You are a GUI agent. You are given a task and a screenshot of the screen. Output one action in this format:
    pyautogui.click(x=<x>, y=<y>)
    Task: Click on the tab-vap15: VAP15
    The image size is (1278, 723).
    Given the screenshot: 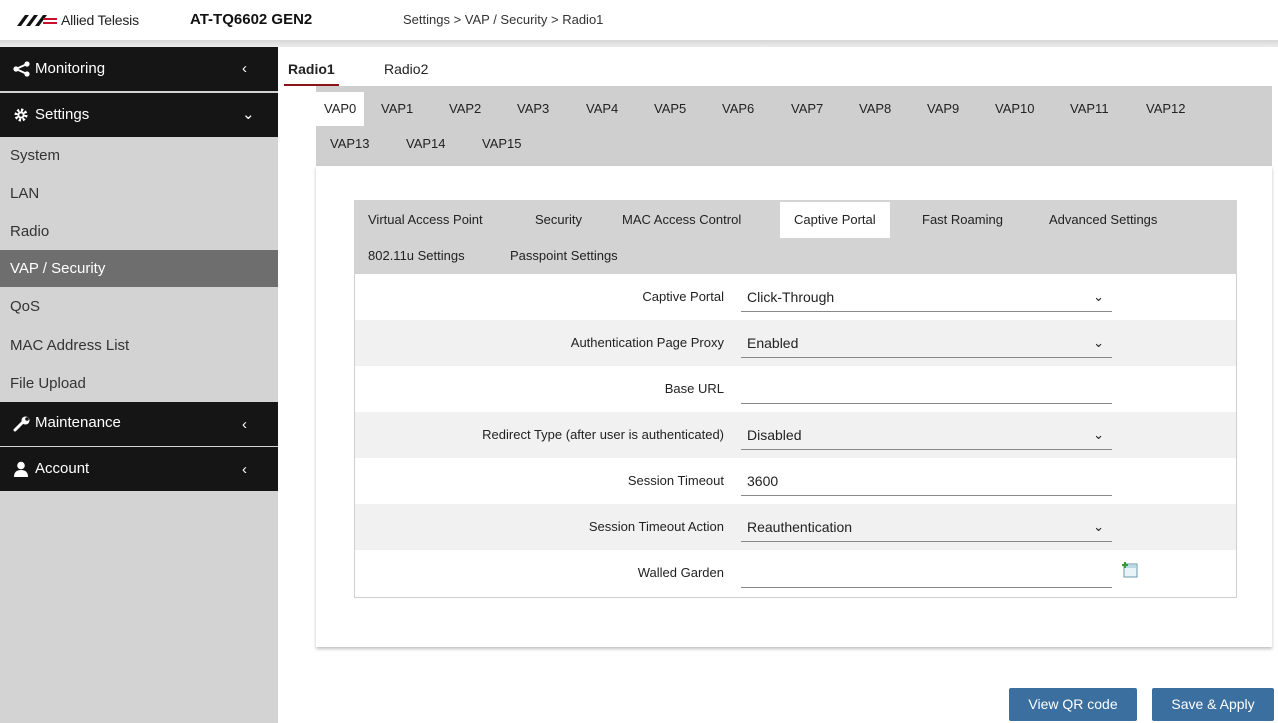 What is the action you would take?
    pyautogui.click(x=502, y=144)
    